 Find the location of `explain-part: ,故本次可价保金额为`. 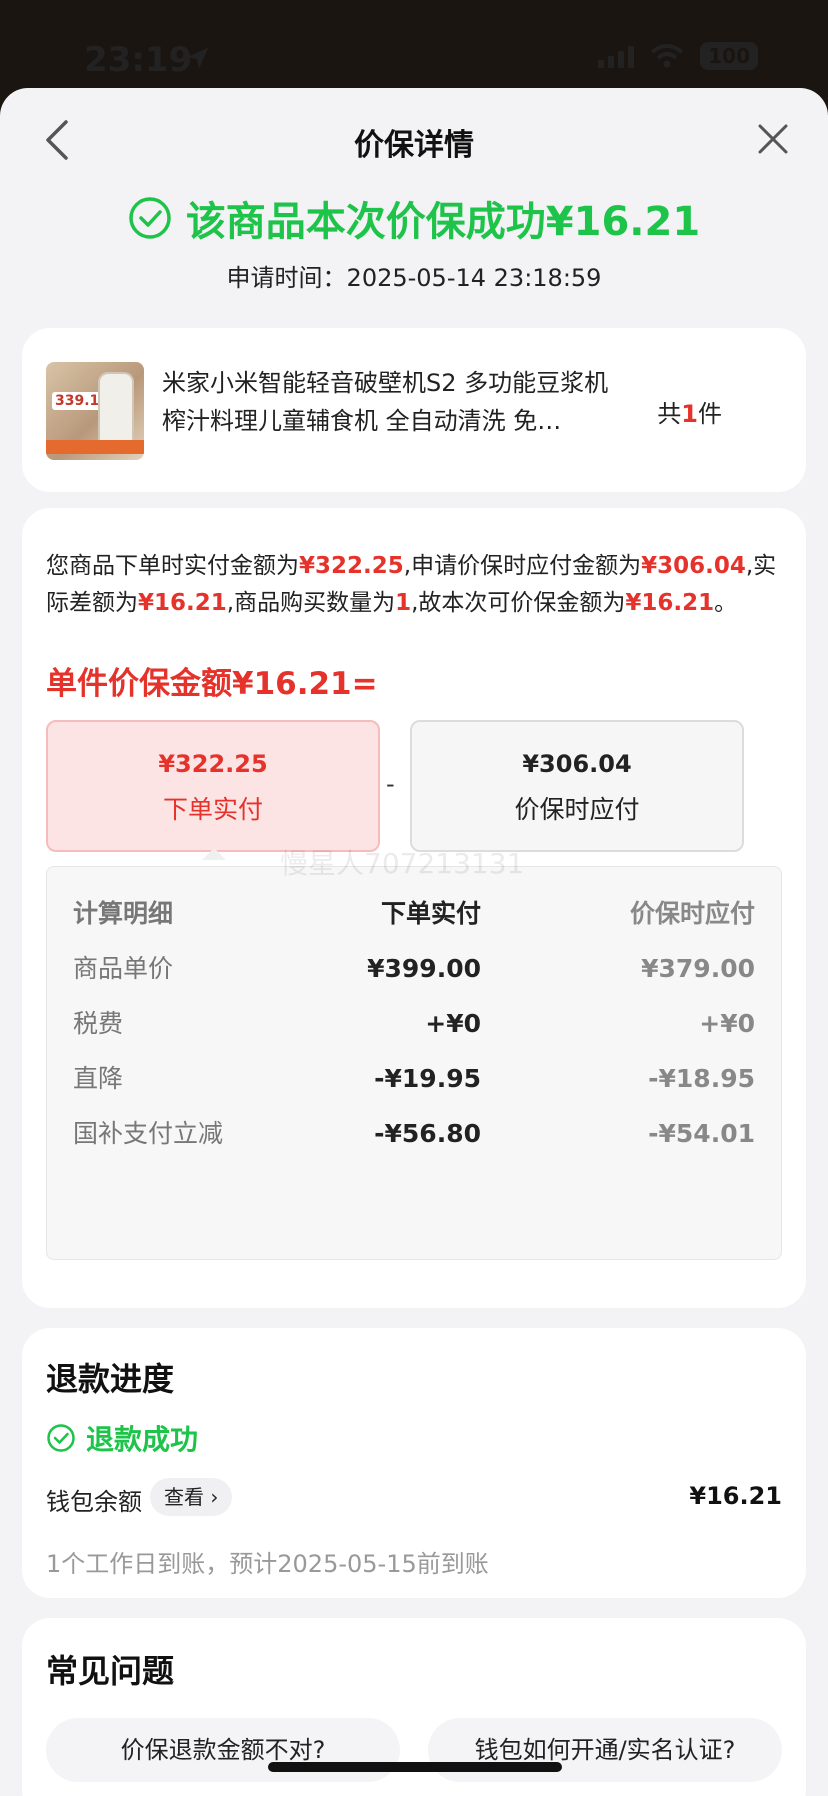

explain-part: ,故本次可价保金额为 is located at coordinates (518, 603).